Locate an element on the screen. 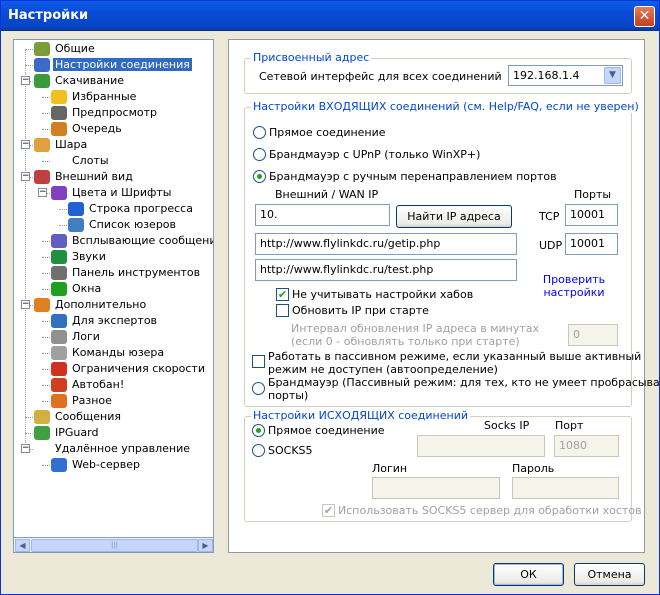 The image size is (660, 595). speed-limit-icon is located at coordinates (59, 369).